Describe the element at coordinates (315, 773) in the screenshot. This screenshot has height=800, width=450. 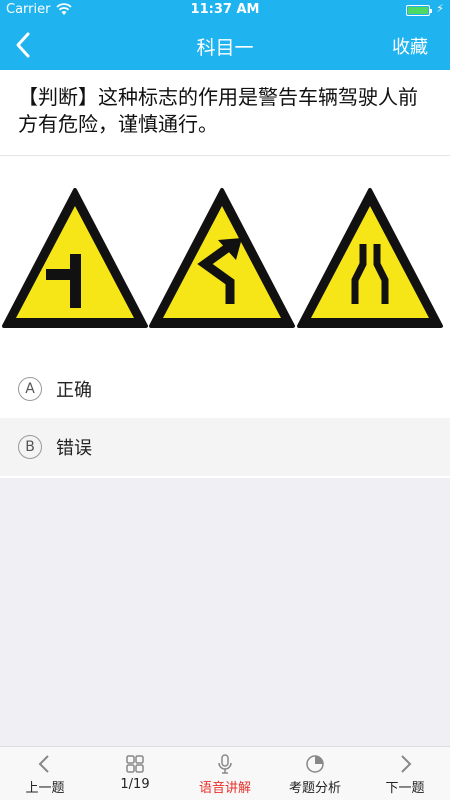
I see `question-analysis-button: 考题分析` at that location.